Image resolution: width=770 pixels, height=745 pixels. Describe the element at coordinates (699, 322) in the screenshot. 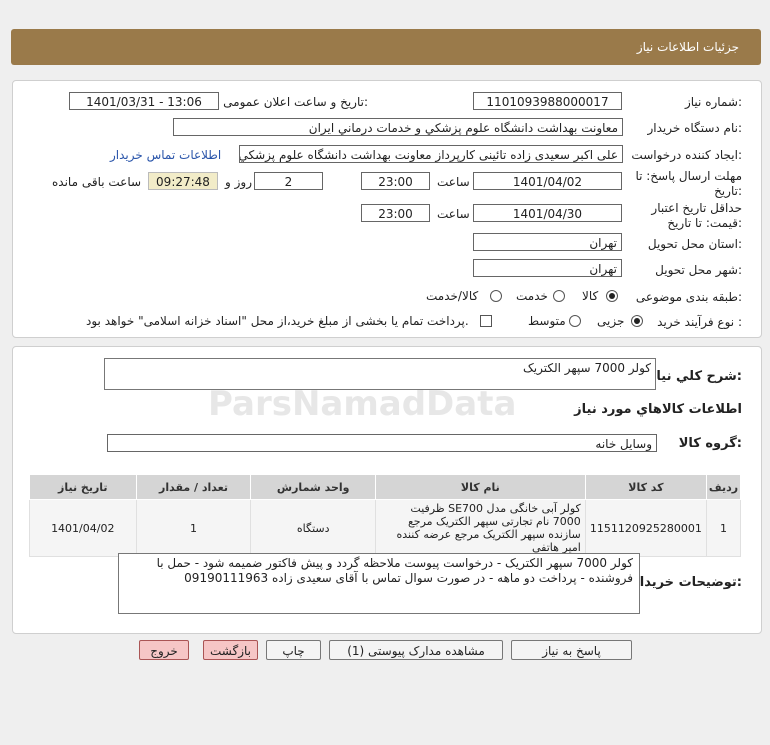

I see `process-label: نوع فرآیند خرید :` at that location.